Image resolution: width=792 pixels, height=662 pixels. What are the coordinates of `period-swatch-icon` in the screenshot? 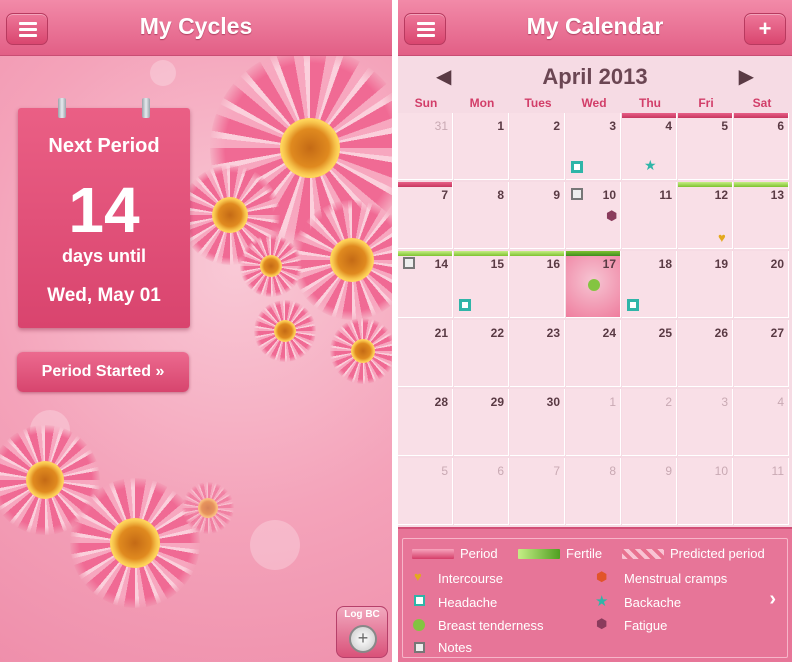 It's located at (433, 554).